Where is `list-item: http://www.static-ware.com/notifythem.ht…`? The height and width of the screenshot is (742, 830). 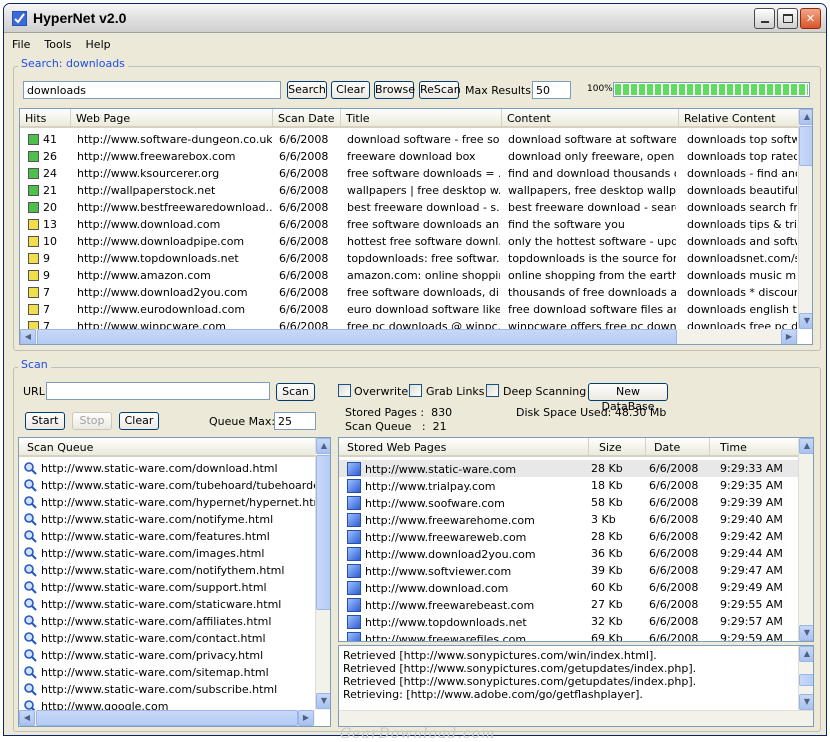 list-item: http://www.static-ware.com/notifythem.ht… is located at coordinates (167, 571).